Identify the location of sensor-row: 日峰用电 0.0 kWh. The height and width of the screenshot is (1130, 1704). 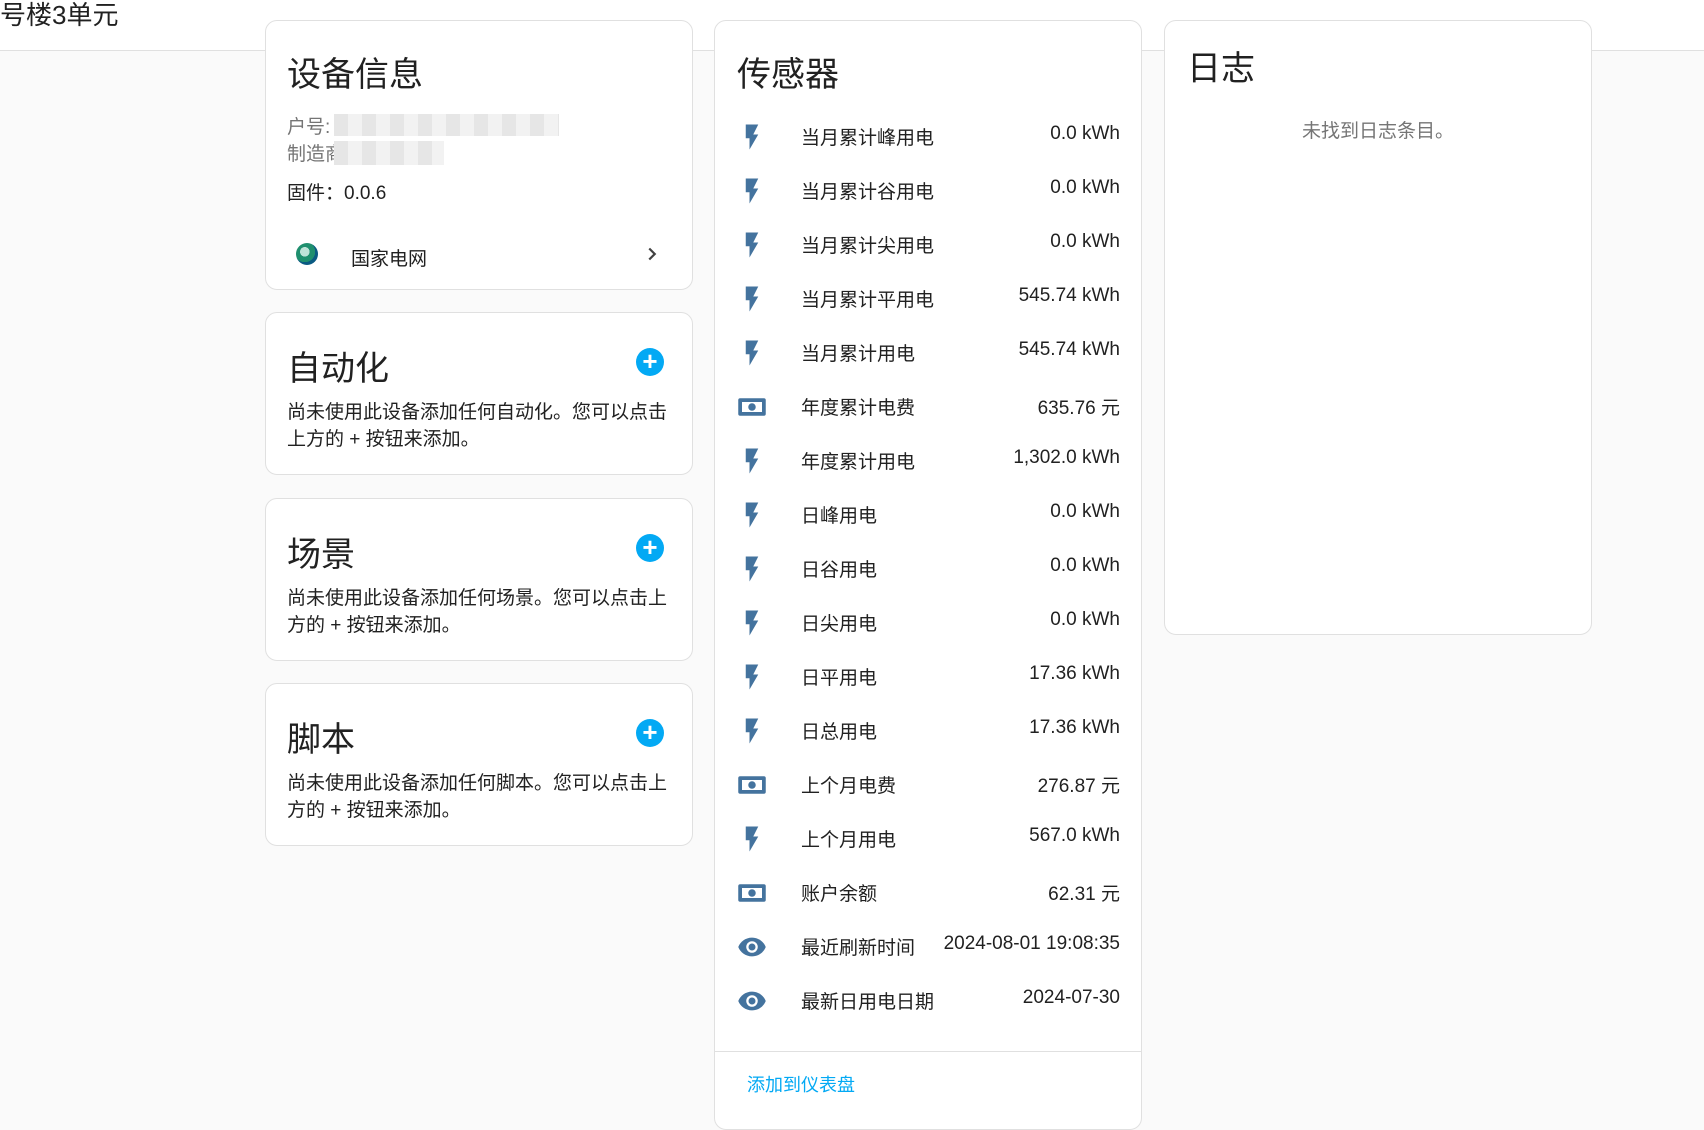
(917, 514).